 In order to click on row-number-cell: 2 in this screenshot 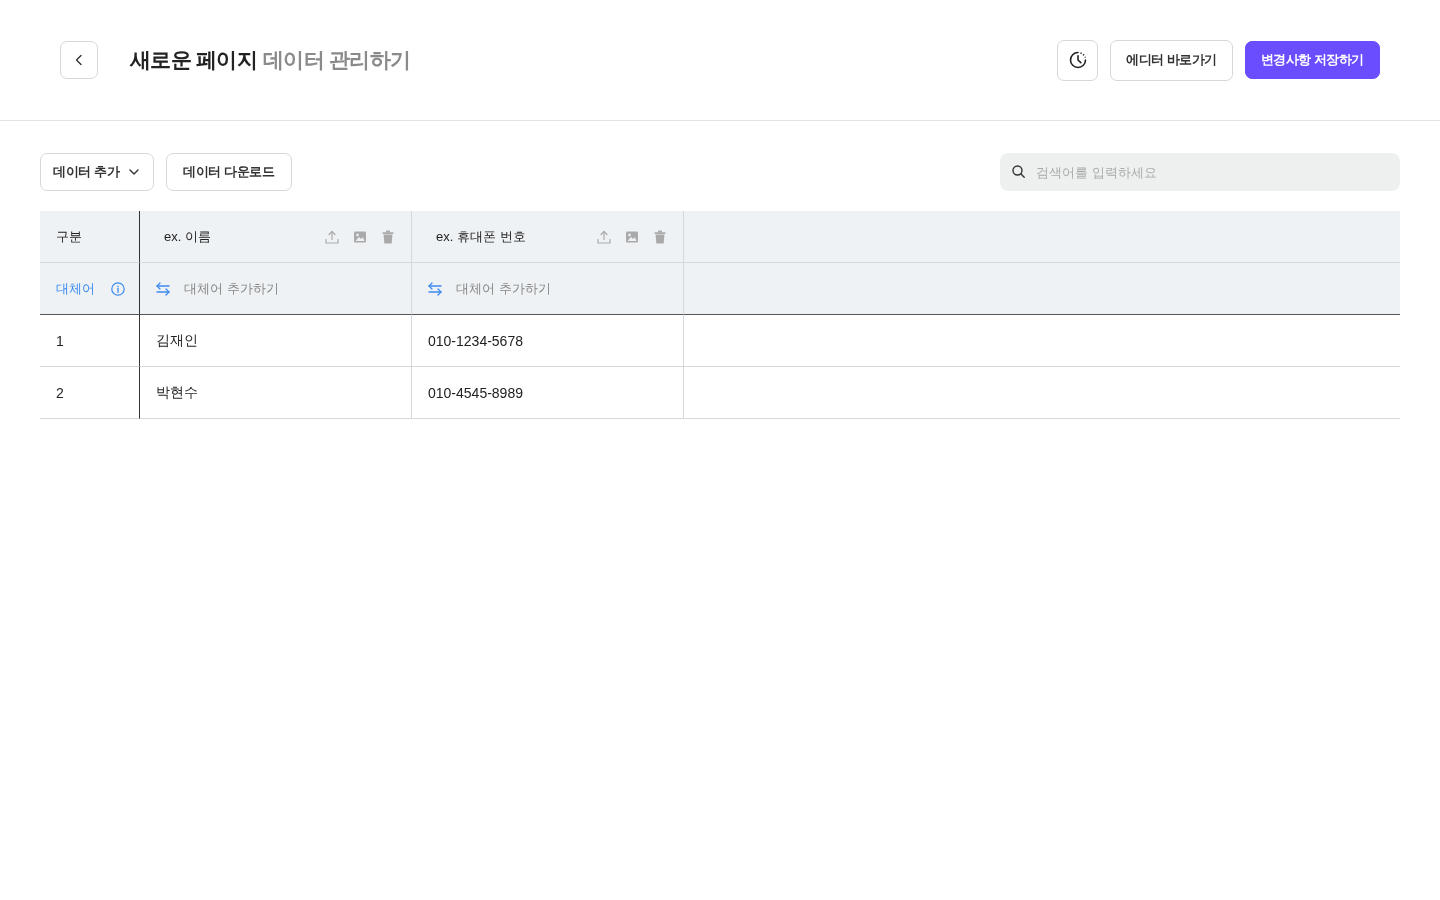, I will do `click(90, 393)`.